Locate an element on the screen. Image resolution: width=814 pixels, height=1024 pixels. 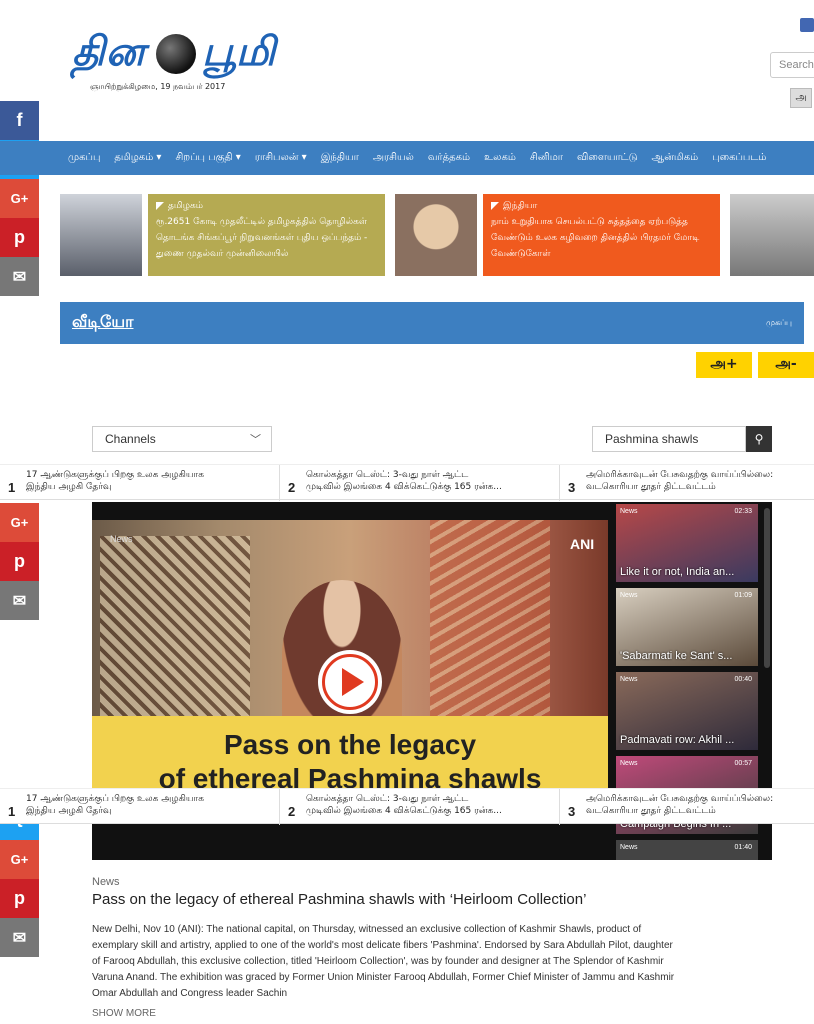
show-more-link: SHOW MORE is located at coordinates (124, 1013).